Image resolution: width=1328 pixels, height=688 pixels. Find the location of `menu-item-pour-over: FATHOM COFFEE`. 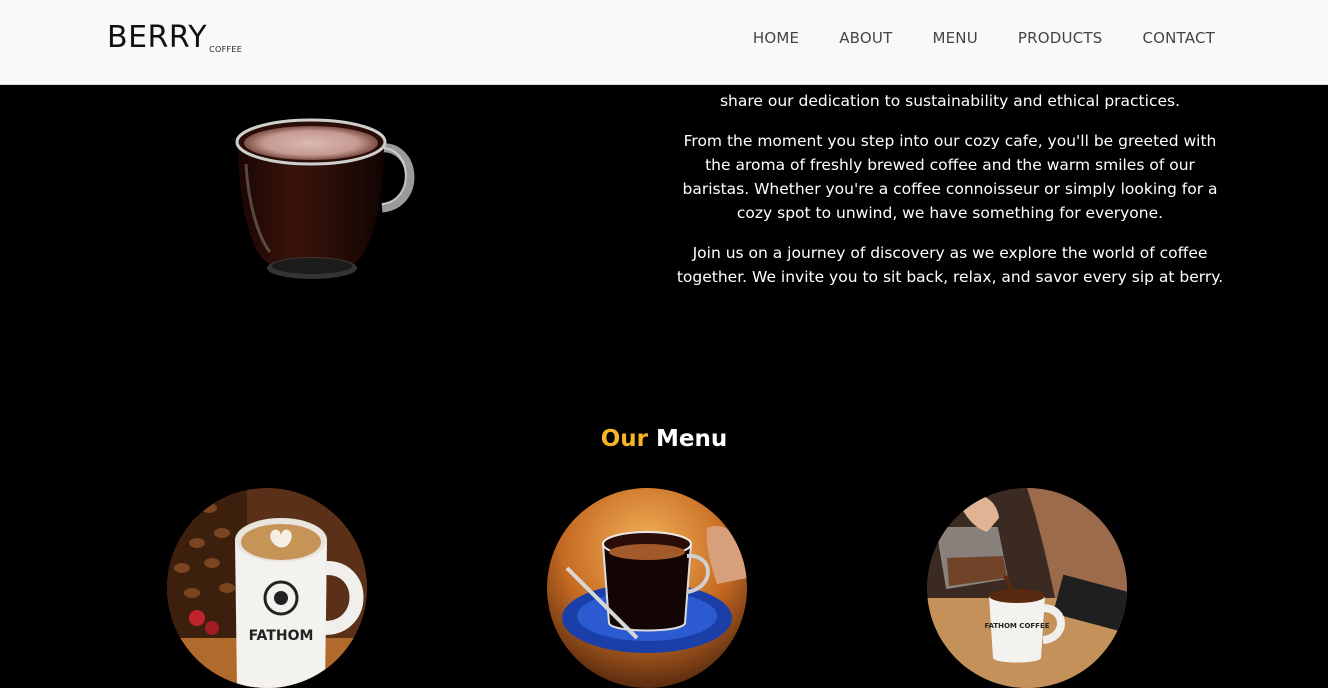

menu-item-pour-over: FATHOM COFFEE is located at coordinates (1027, 588).